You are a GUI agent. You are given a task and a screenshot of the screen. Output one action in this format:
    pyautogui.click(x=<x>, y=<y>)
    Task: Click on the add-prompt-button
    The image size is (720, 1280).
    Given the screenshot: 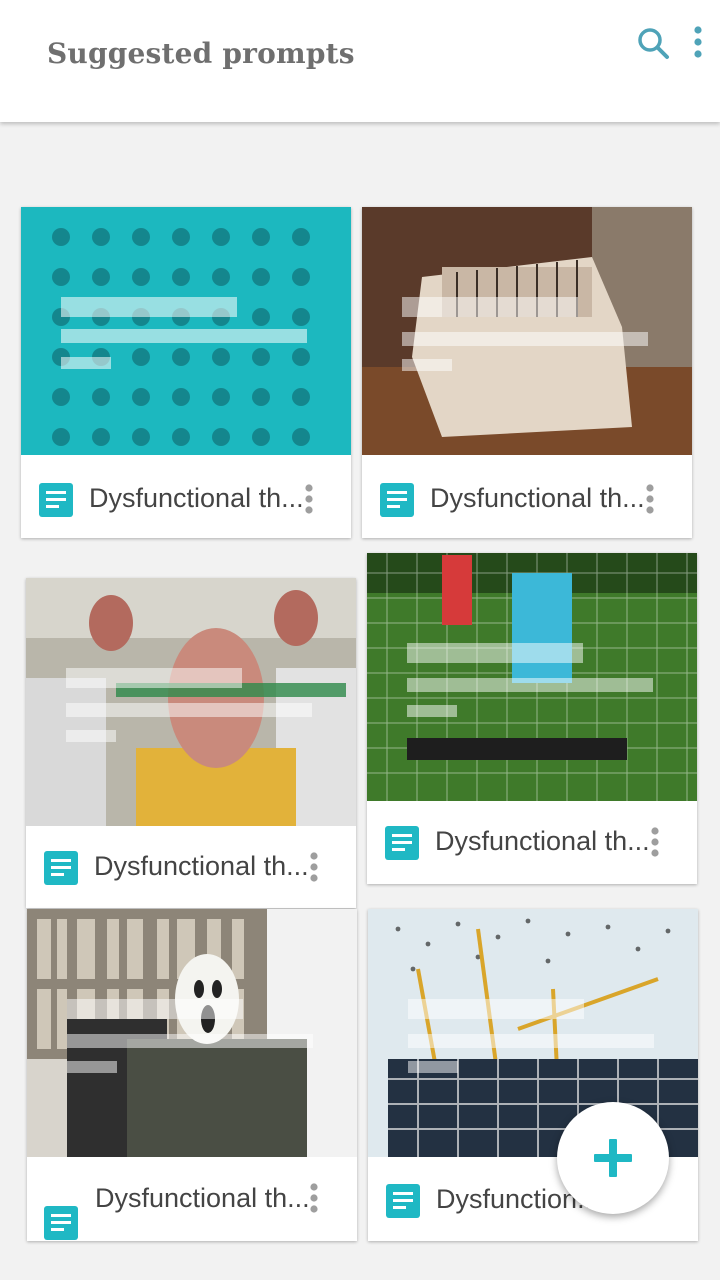 What is the action you would take?
    pyautogui.click(x=613, y=1158)
    